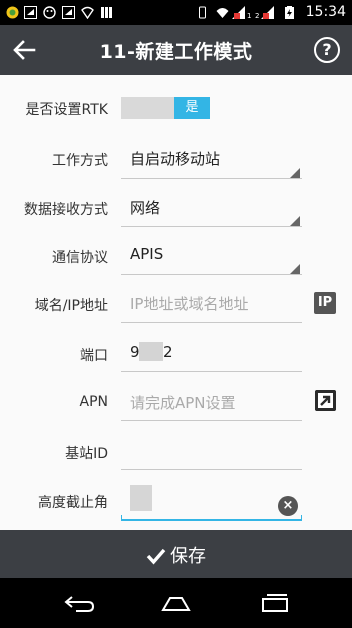 This screenshot has height=628, width=352. I want to click on svg-text: 2, so click(257, 15).